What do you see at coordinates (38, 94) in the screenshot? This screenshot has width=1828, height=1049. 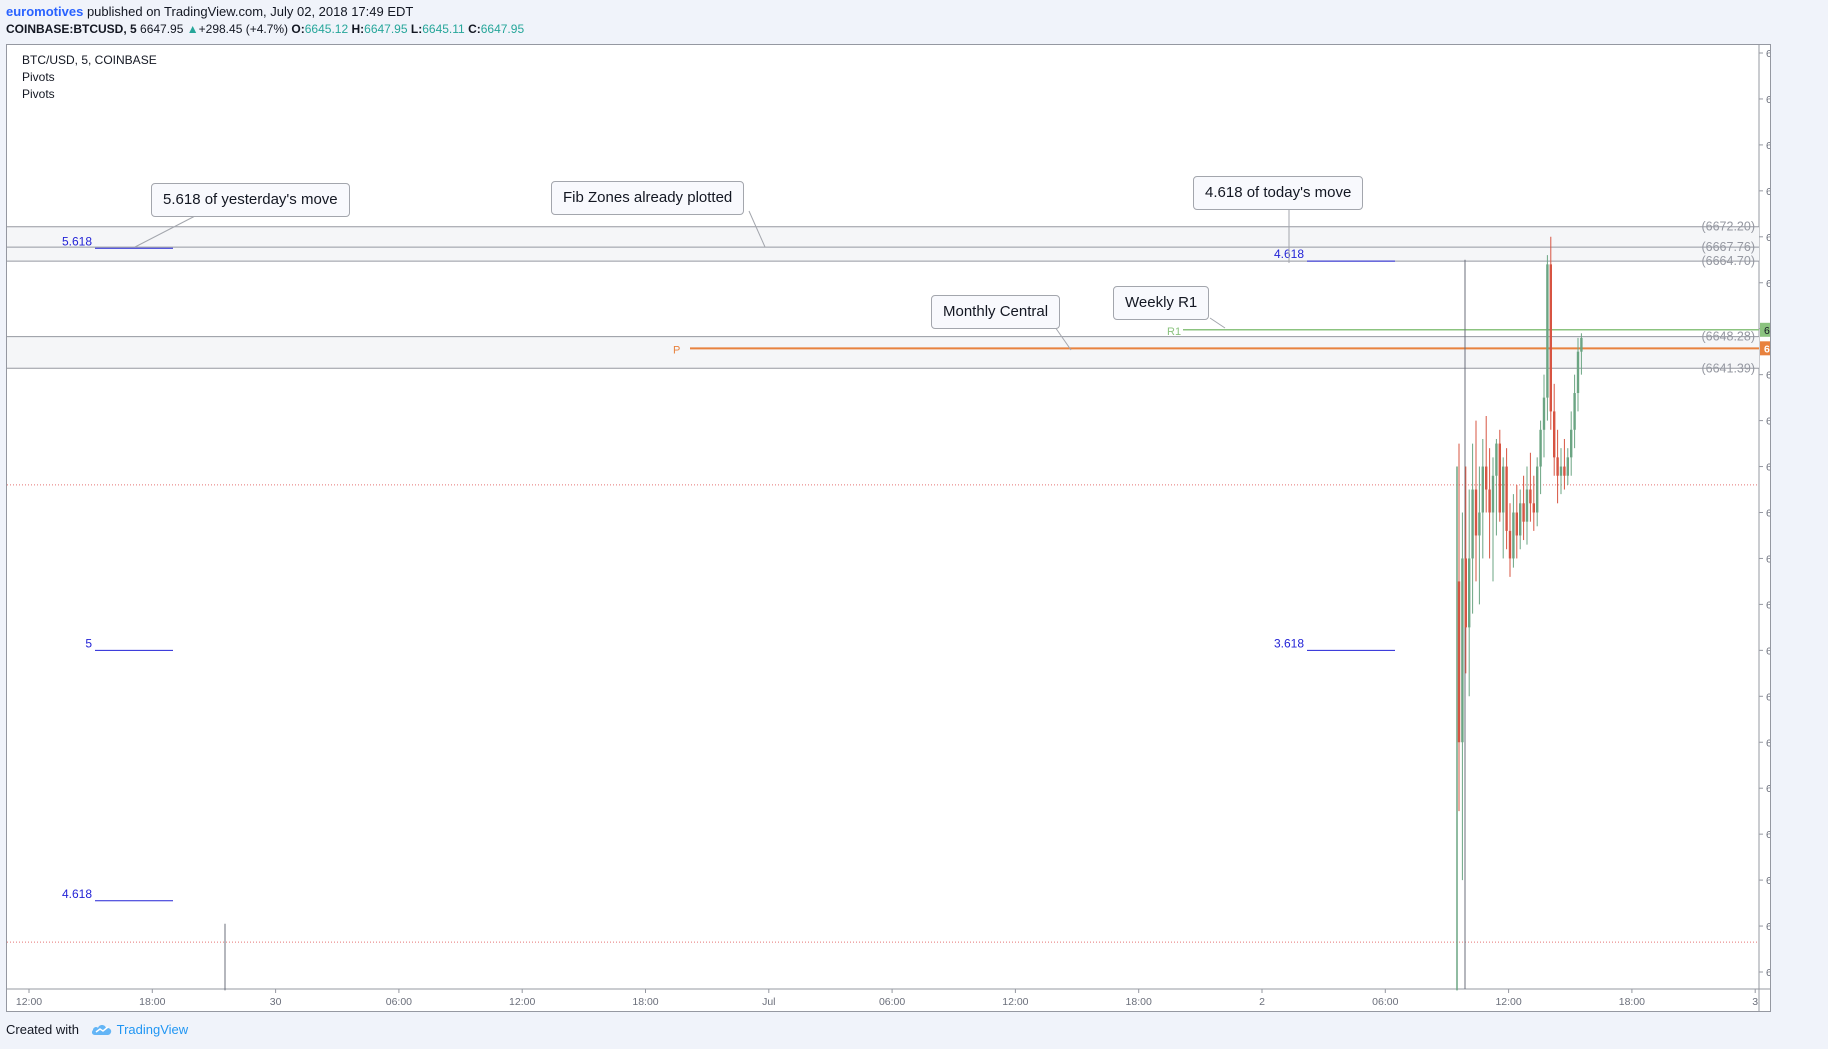 I see `legend-pivots-2: Pivots` at bounding box center [38, 94].